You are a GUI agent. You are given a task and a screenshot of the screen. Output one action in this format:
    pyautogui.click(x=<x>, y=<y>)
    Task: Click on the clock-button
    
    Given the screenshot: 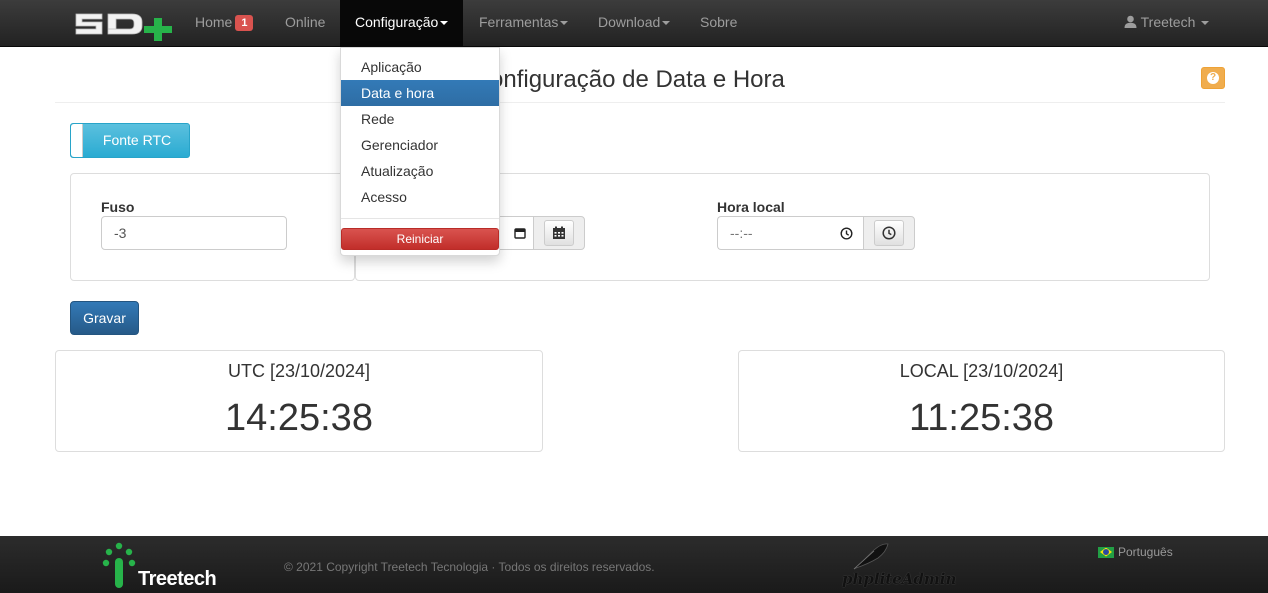 What is the action you would take?
    pyautogui.click(x=889, y=233)
    